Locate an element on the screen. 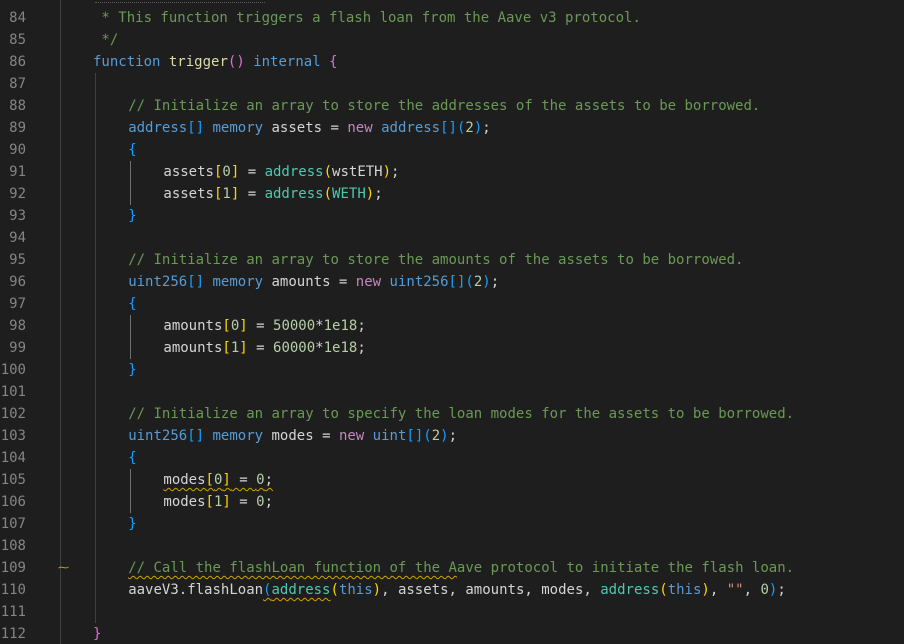 The width and height of the screenshot is (904, 644). code-token: function is located at coordinates (127, 62).